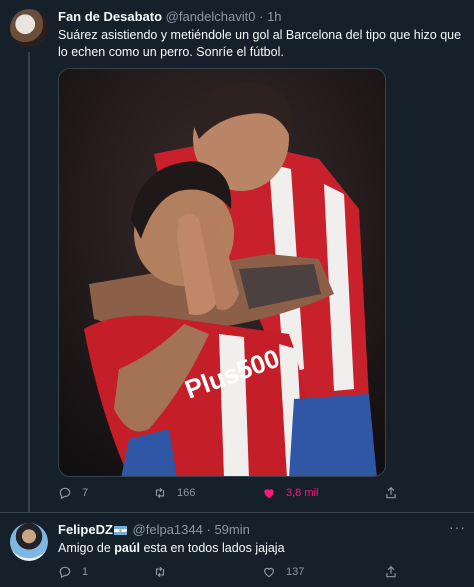 The width and height of the screenshot is (474, 587). What do you see at coordinates (211, 16) in the screenshot?
I see `handle: @fandelchavit0` at bounding box center [211, 16].